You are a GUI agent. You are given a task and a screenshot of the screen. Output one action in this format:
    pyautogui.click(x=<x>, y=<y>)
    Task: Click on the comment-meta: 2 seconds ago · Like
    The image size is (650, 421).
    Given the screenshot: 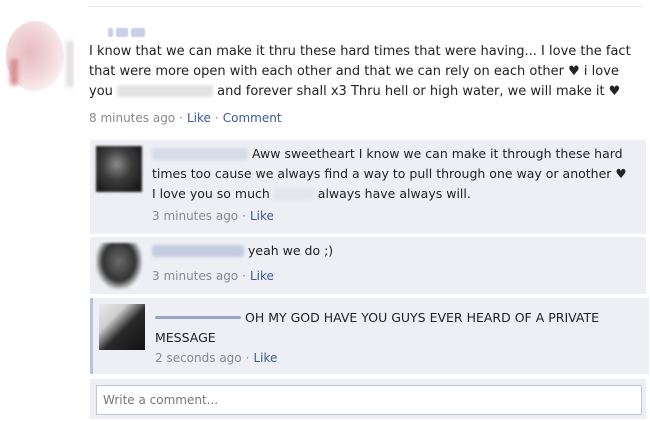 What is the action you would take?
    pyautogui.click(x=216, y=358)
    